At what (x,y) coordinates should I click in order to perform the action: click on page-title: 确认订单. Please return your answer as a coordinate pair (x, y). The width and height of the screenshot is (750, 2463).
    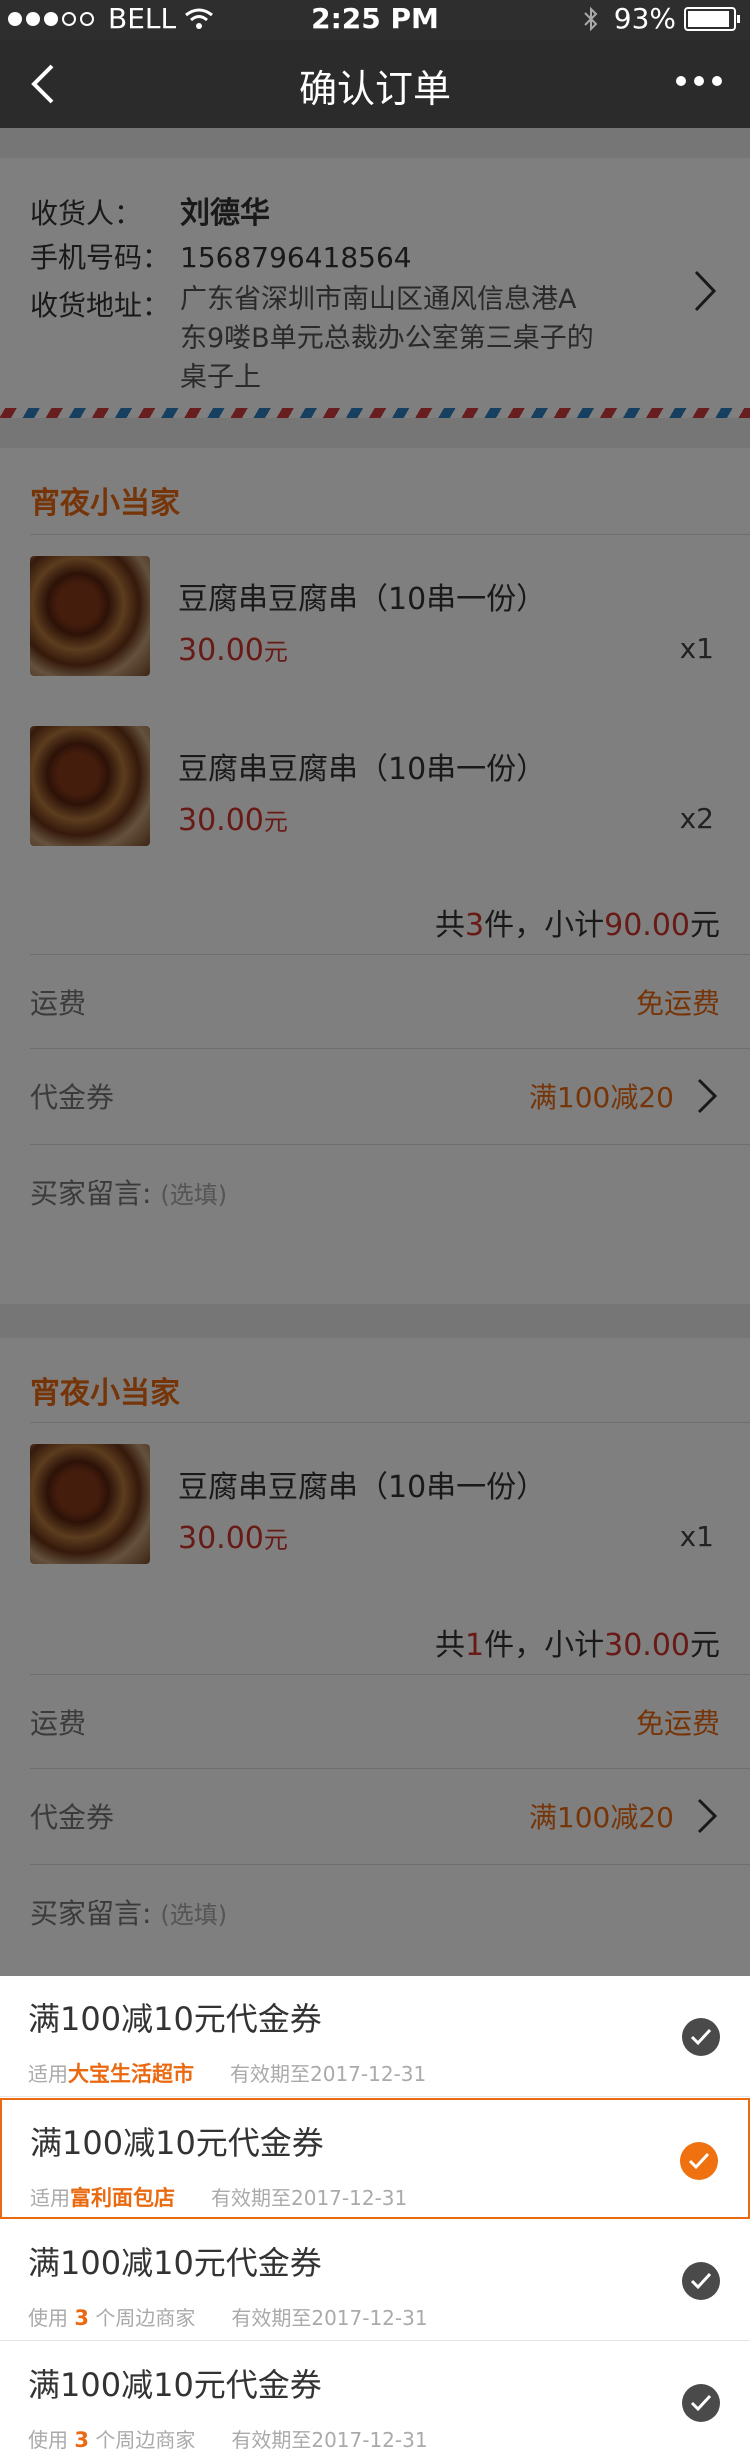
    Looking at the image, I should click on (374, 89).